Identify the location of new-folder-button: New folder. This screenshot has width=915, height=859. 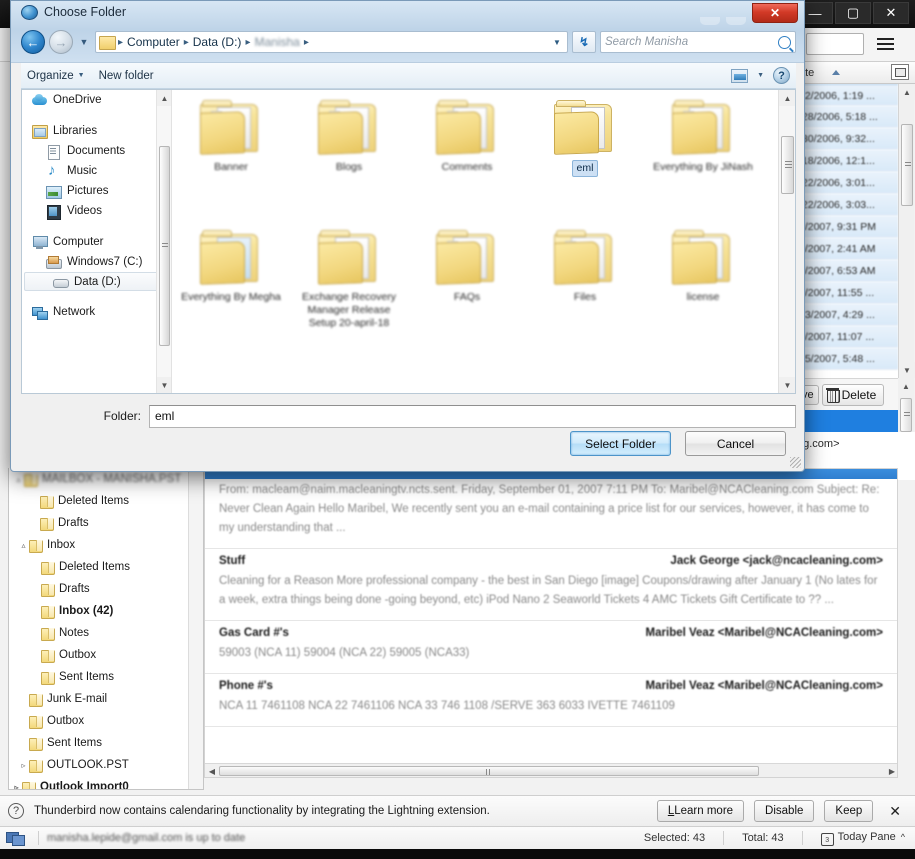
(126, 76).